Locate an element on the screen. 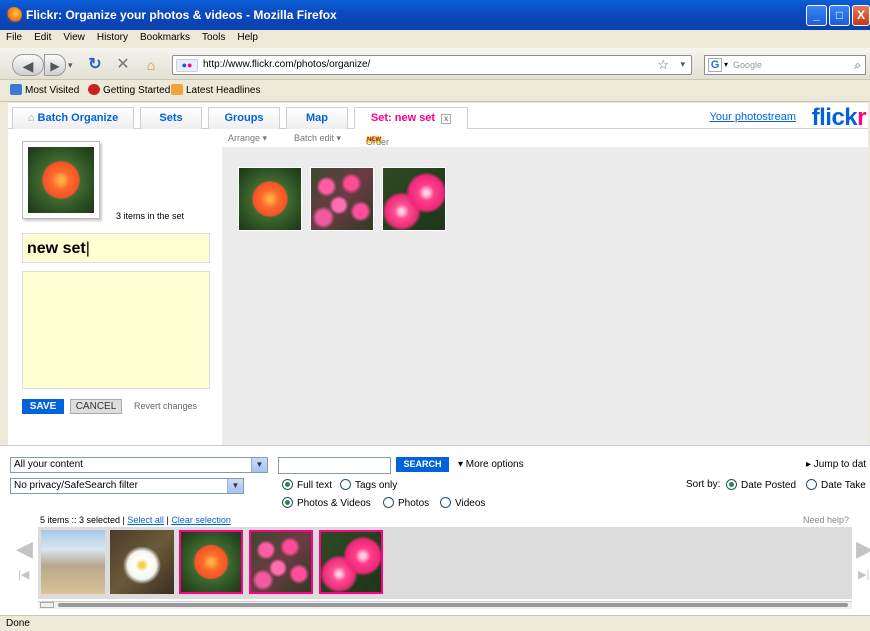 Image resolution: width=870 pixels, height=631 pixels. tab-sets: Sets is located at coordinates (171, 118).